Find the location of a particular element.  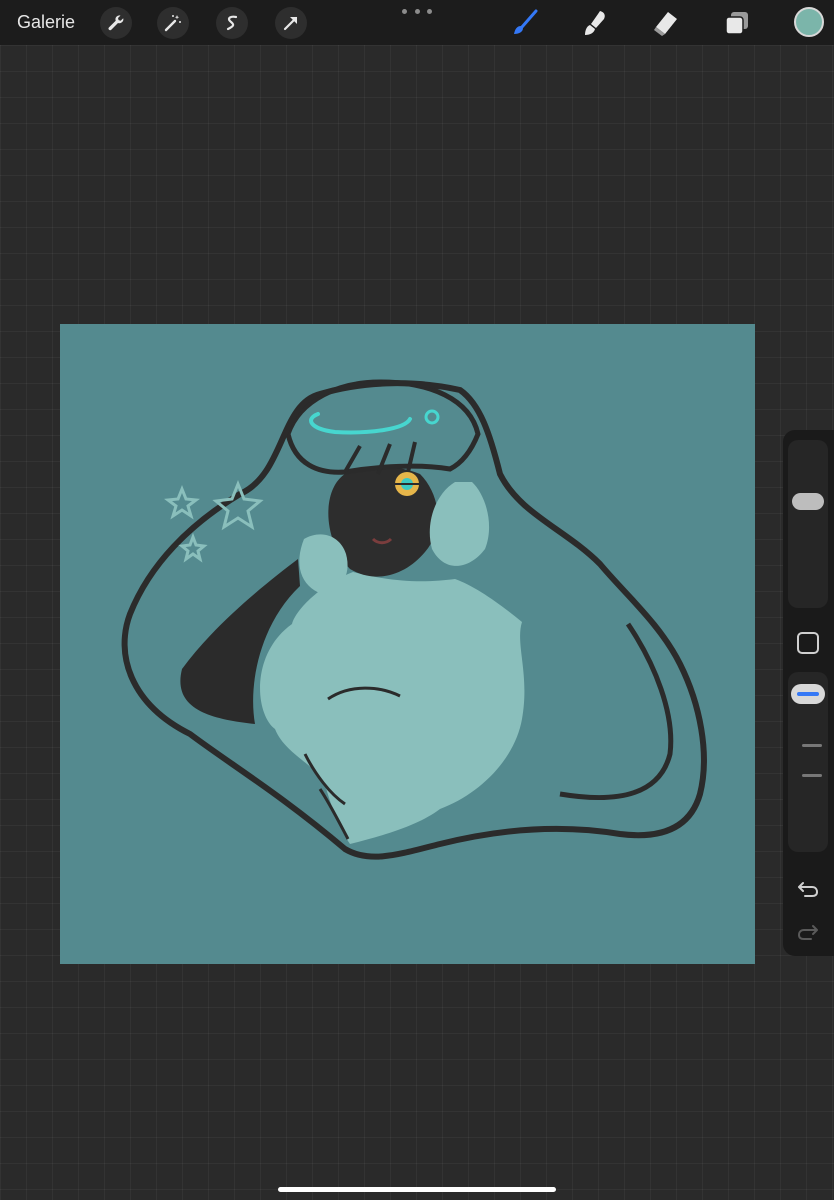

opacity-slider is located at coordinates (808, 762).